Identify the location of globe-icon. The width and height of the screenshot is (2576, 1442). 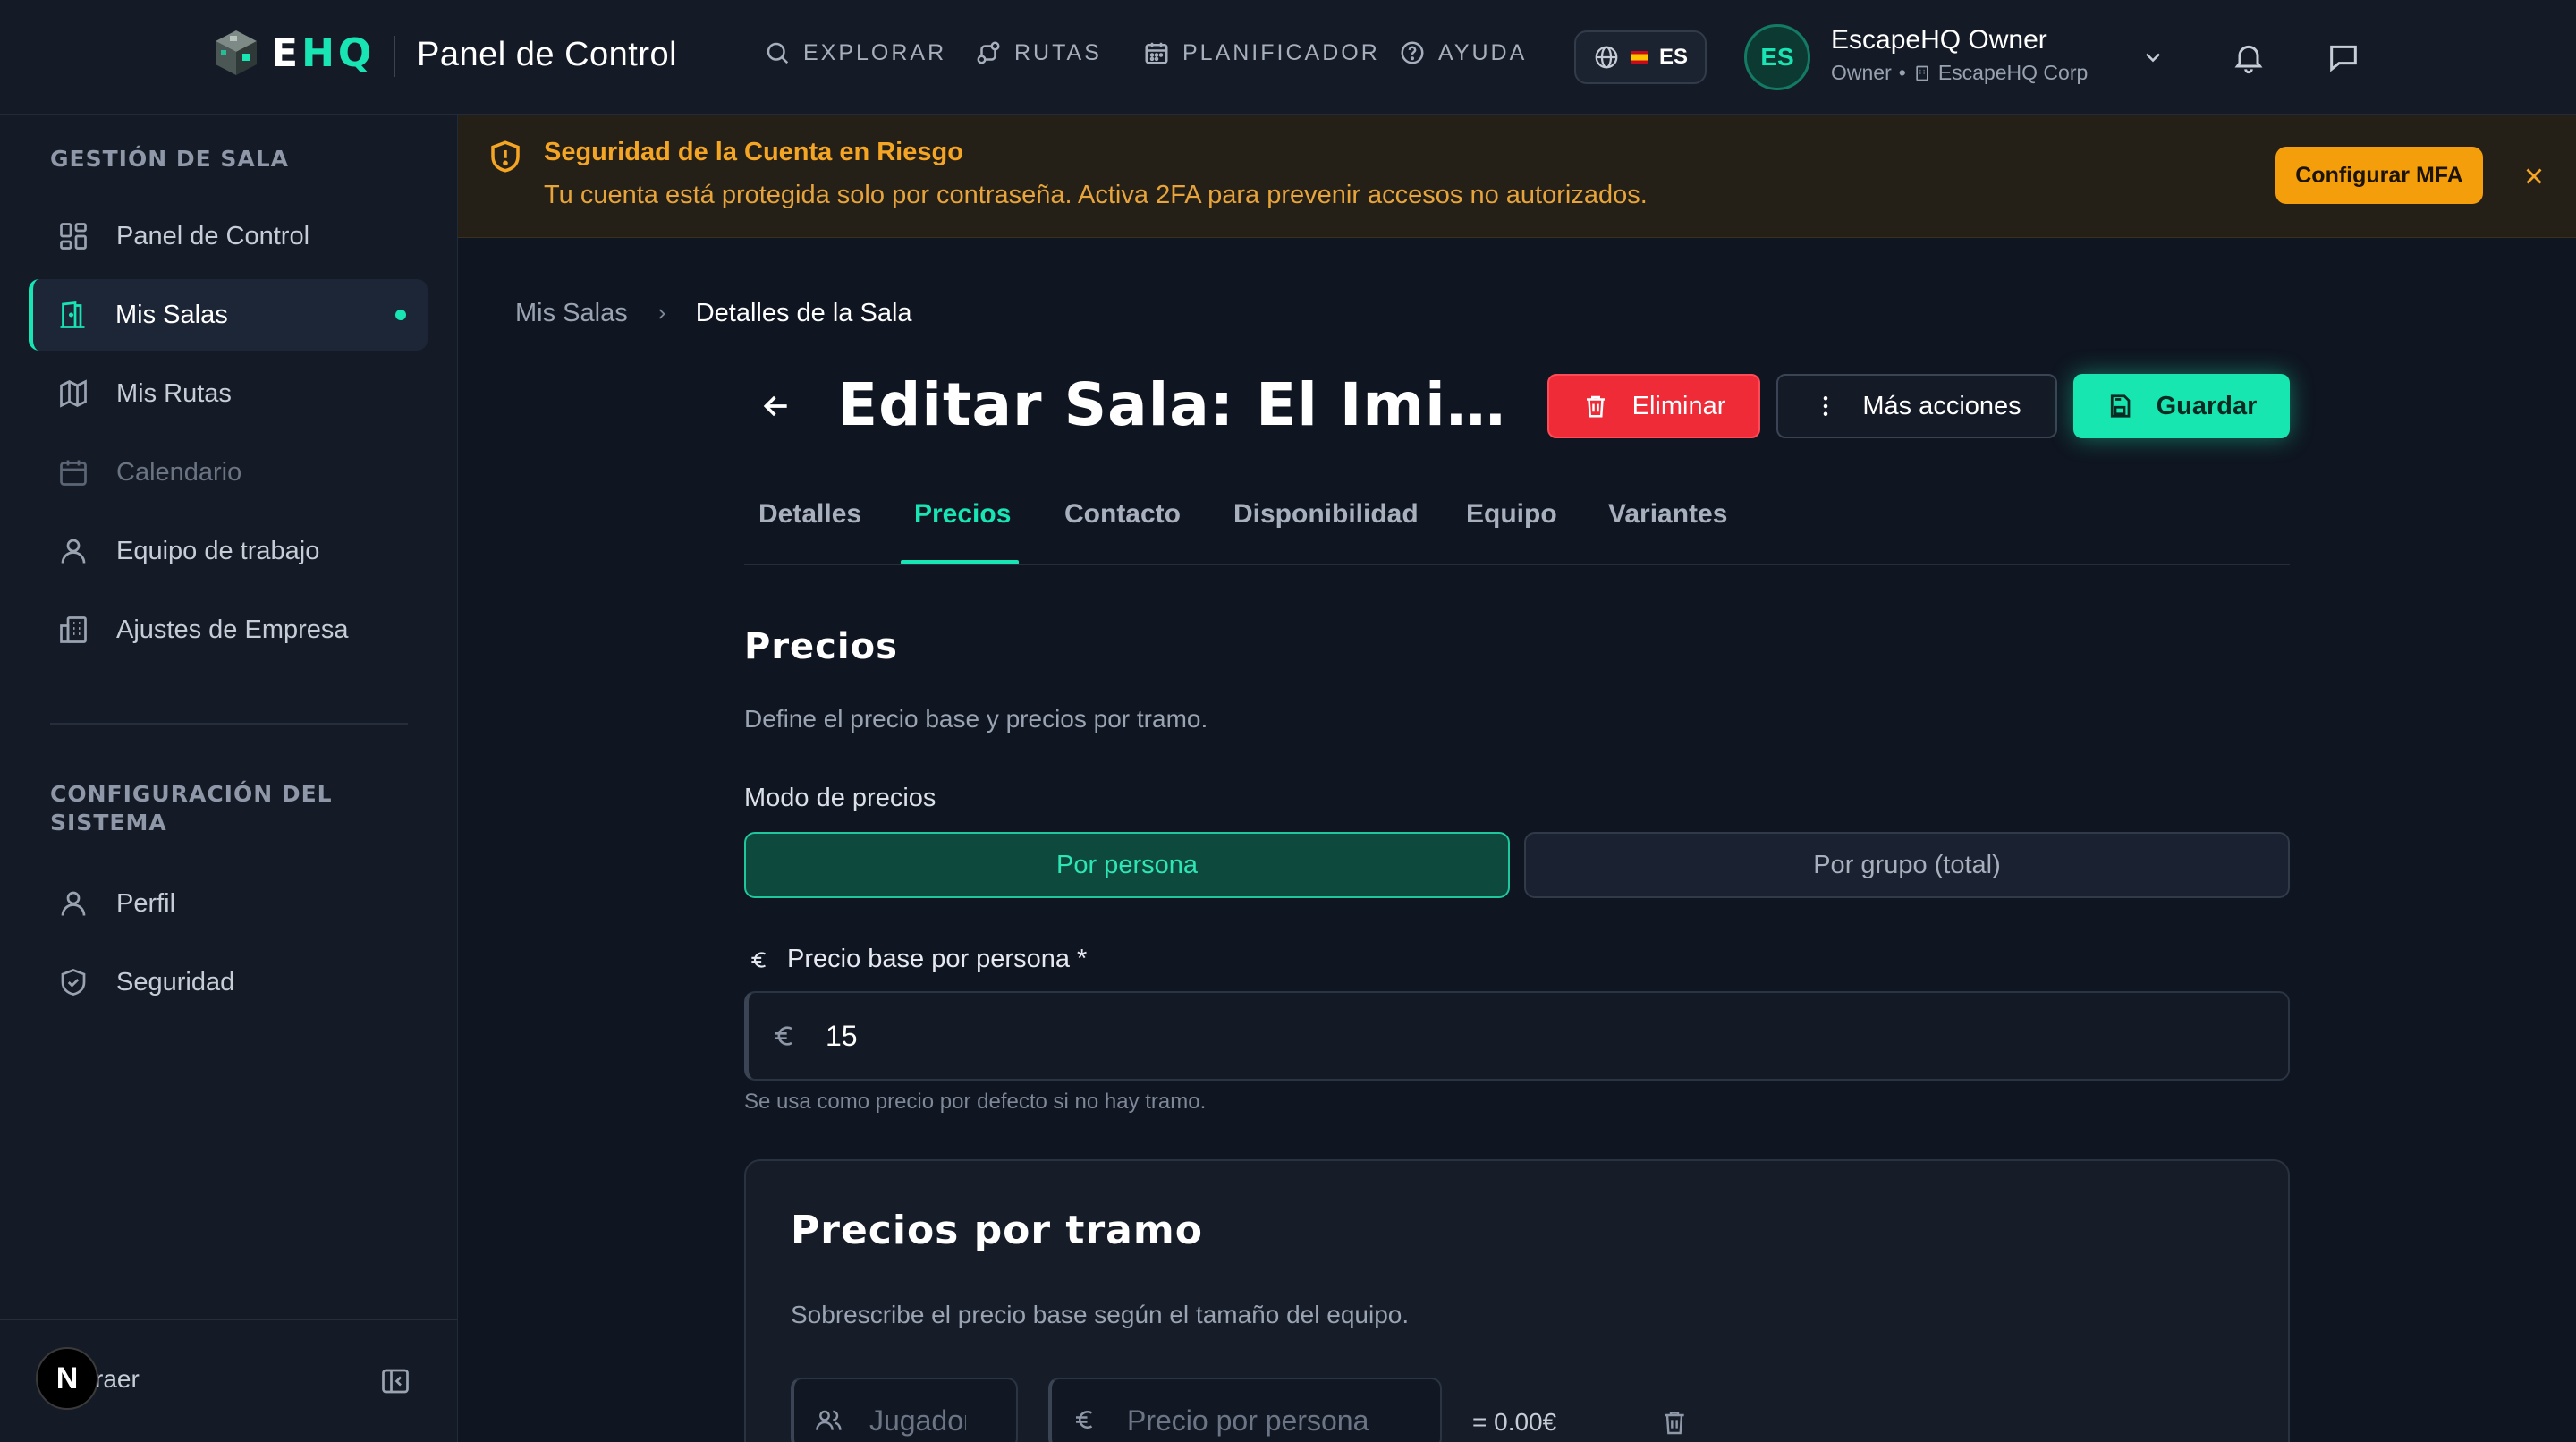
(1606, 57).